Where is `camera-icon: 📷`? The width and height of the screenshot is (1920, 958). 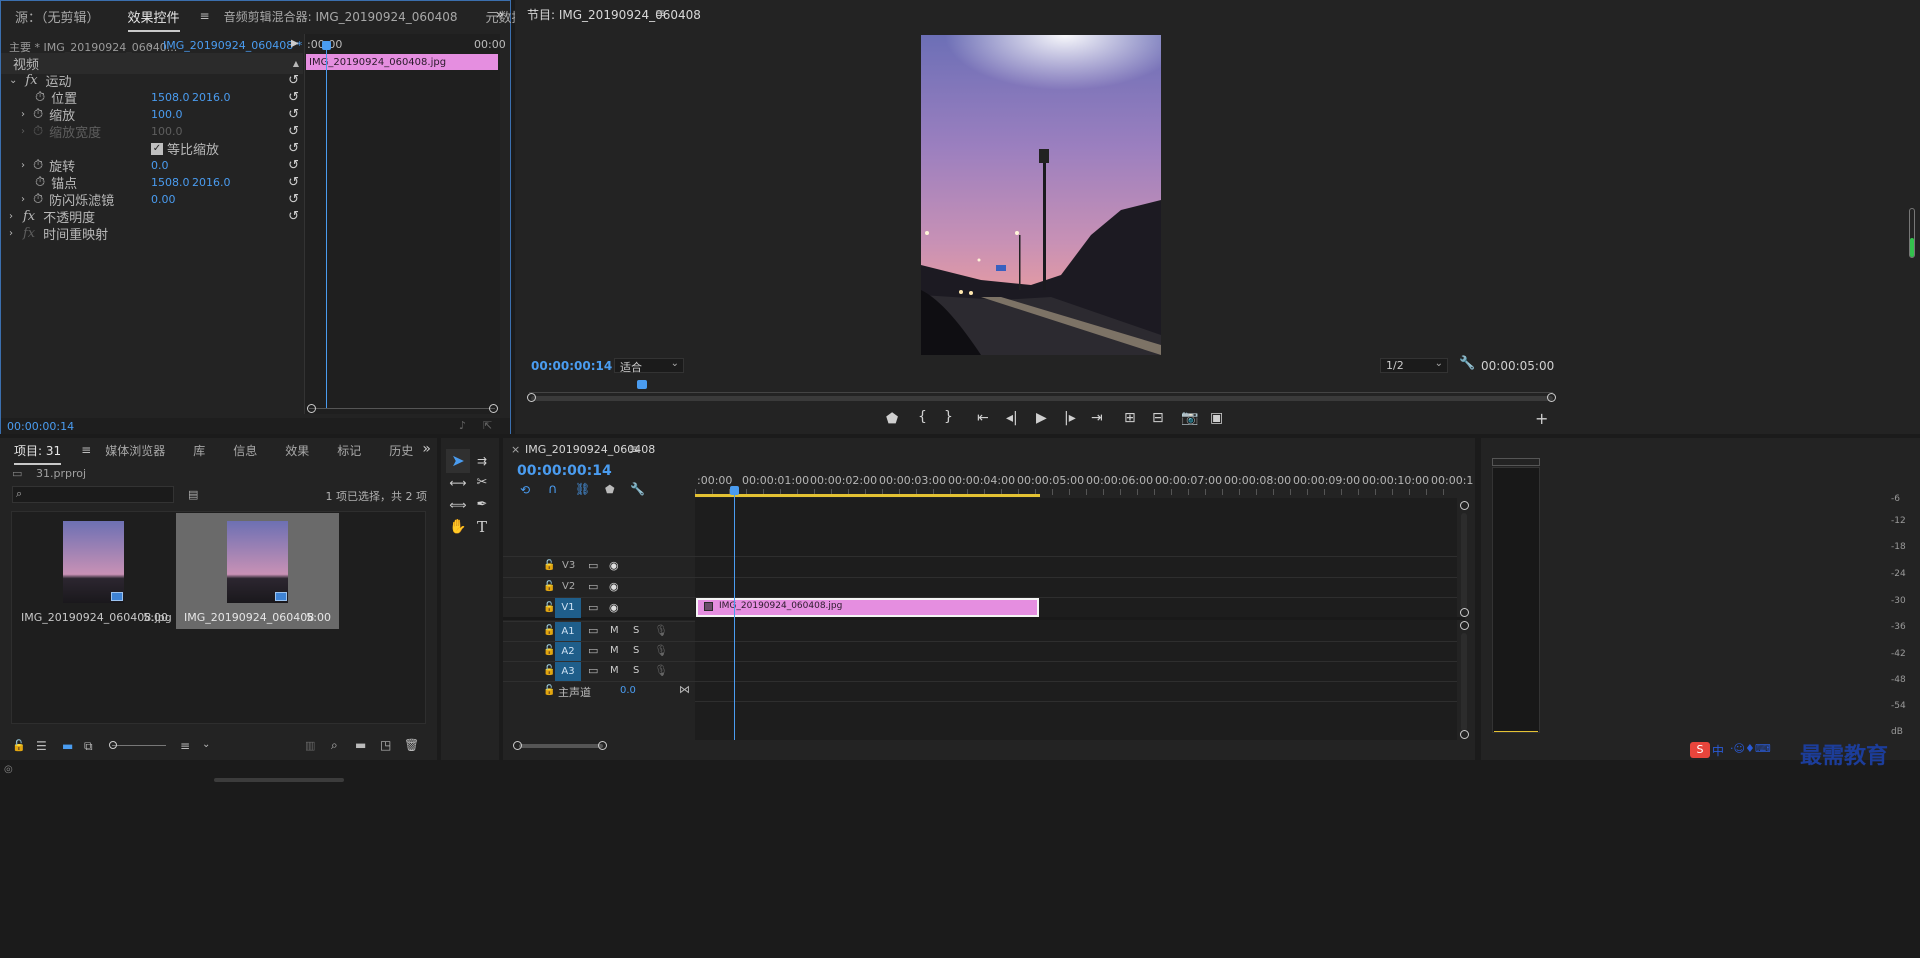
camera-icon: 📷 is located at coordinates (1189, 418).